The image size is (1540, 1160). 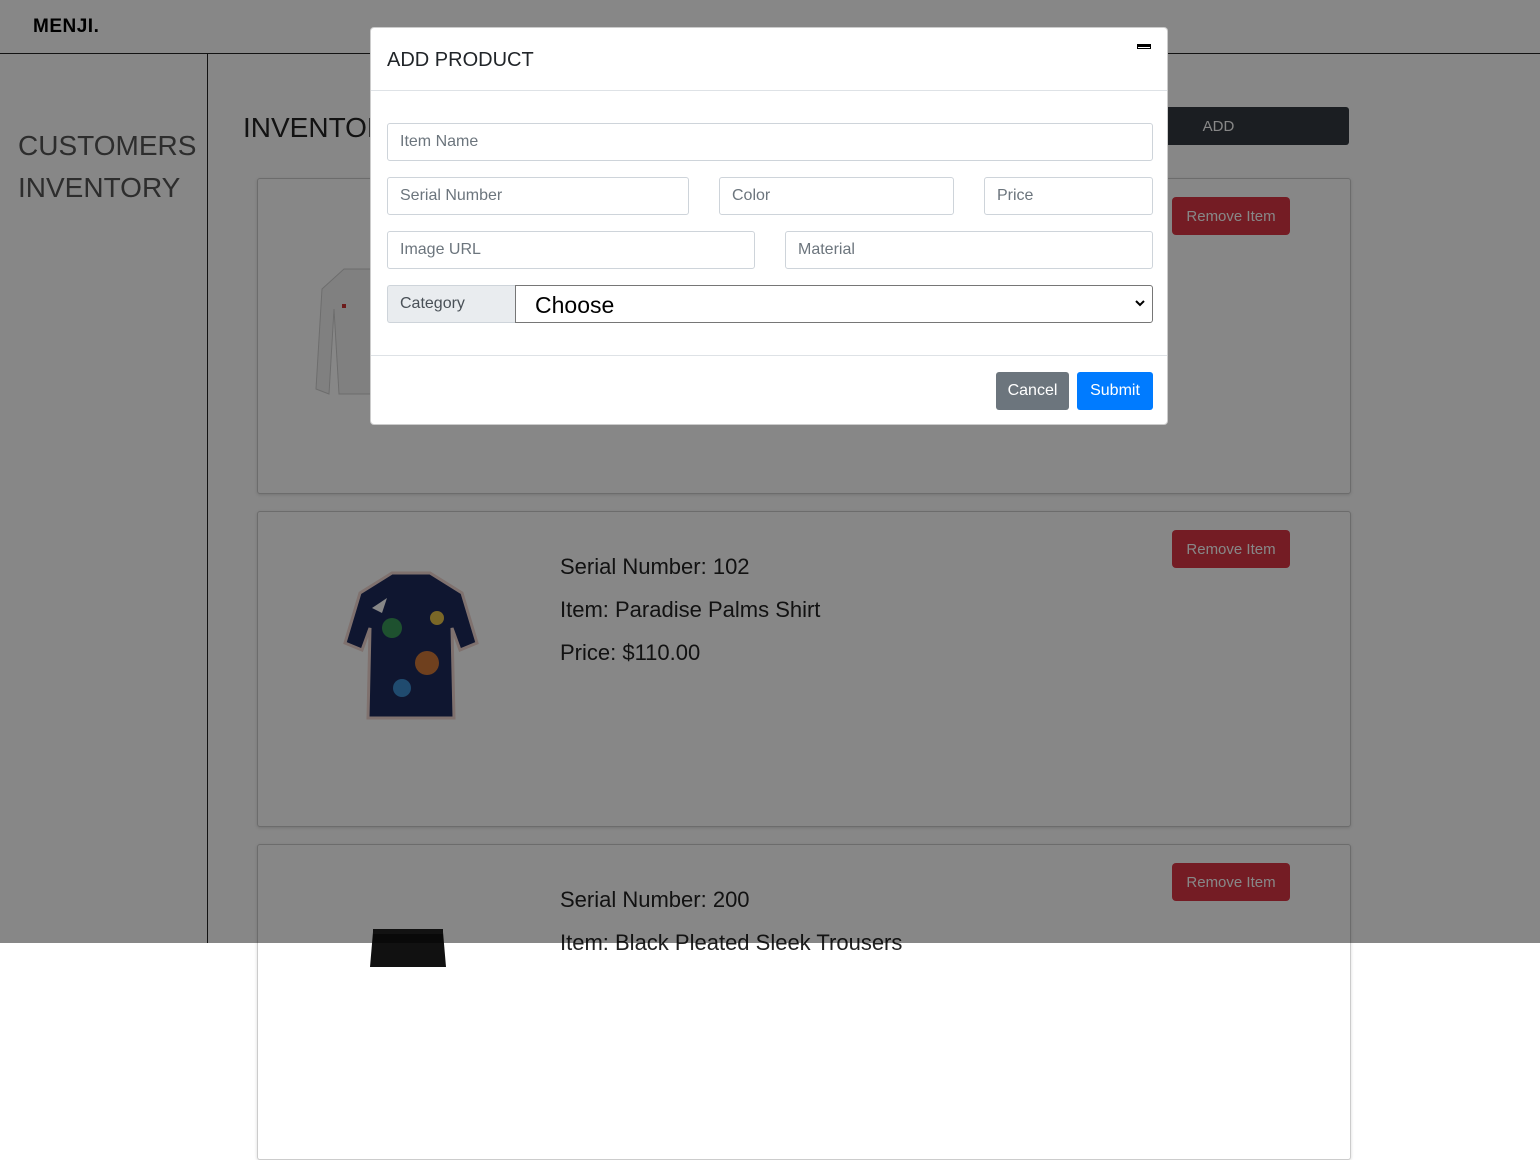 I want to click on submit-button: Submit, so click(x=1115, y=391).